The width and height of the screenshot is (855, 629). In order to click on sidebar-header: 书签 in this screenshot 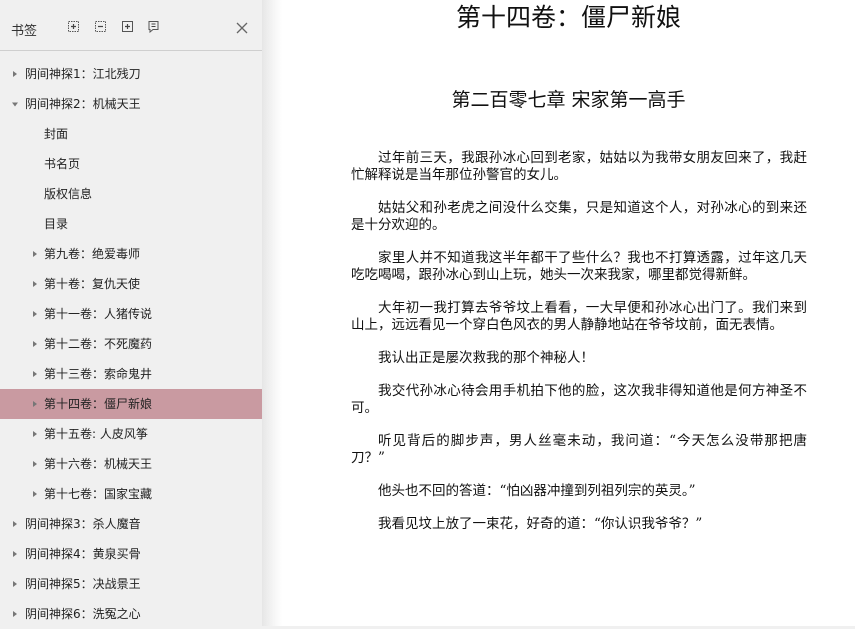, I will do `click(131, 25)`.